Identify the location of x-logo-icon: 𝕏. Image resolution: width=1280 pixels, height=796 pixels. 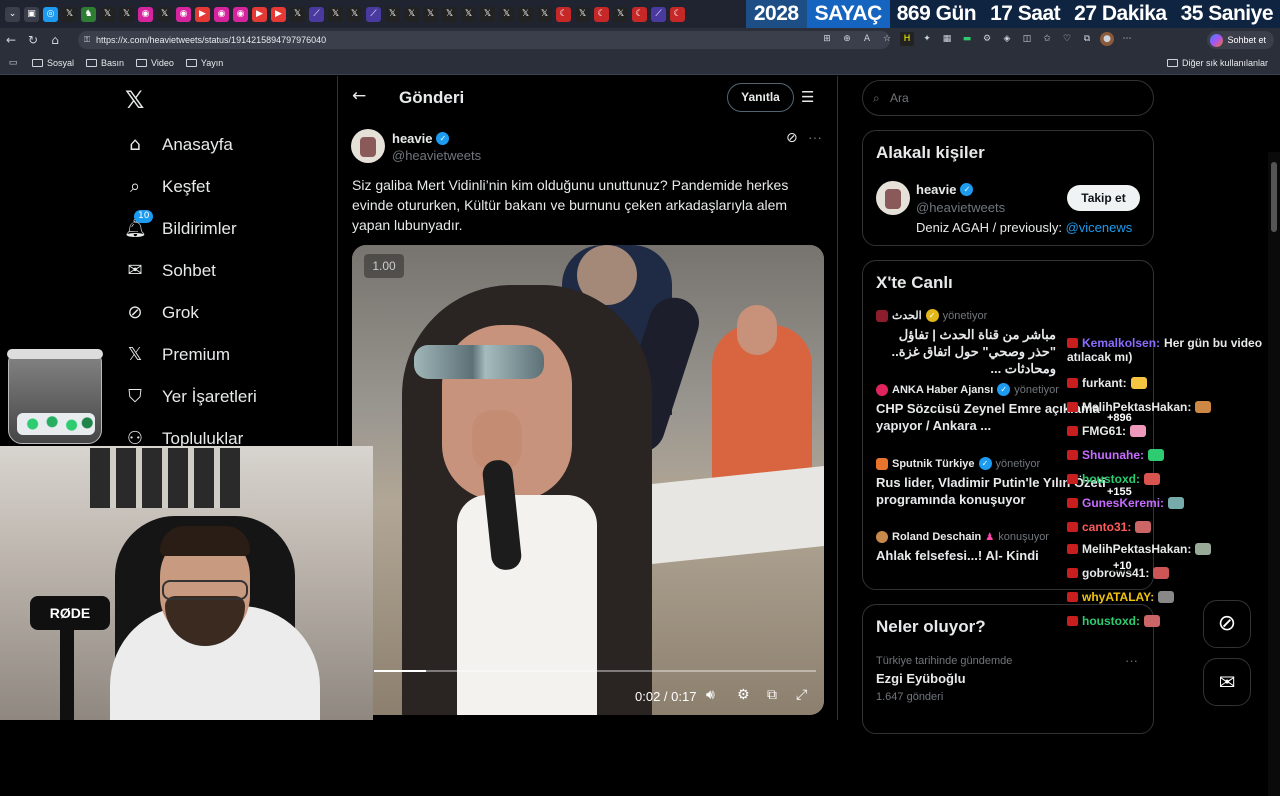
(134, 100).